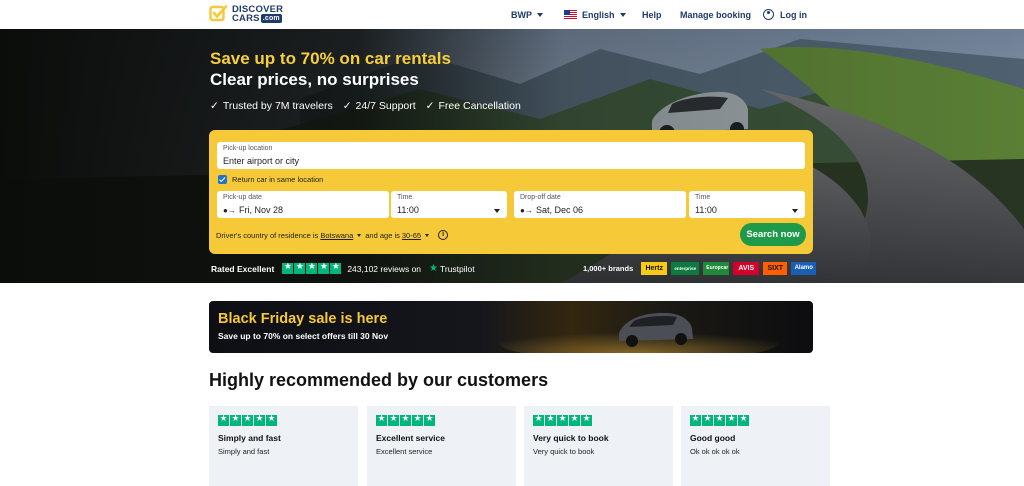 The width and height of the screenshot is (1024, 486). I want to click on manage-booking-link: Manage booking, so click(715, 14).